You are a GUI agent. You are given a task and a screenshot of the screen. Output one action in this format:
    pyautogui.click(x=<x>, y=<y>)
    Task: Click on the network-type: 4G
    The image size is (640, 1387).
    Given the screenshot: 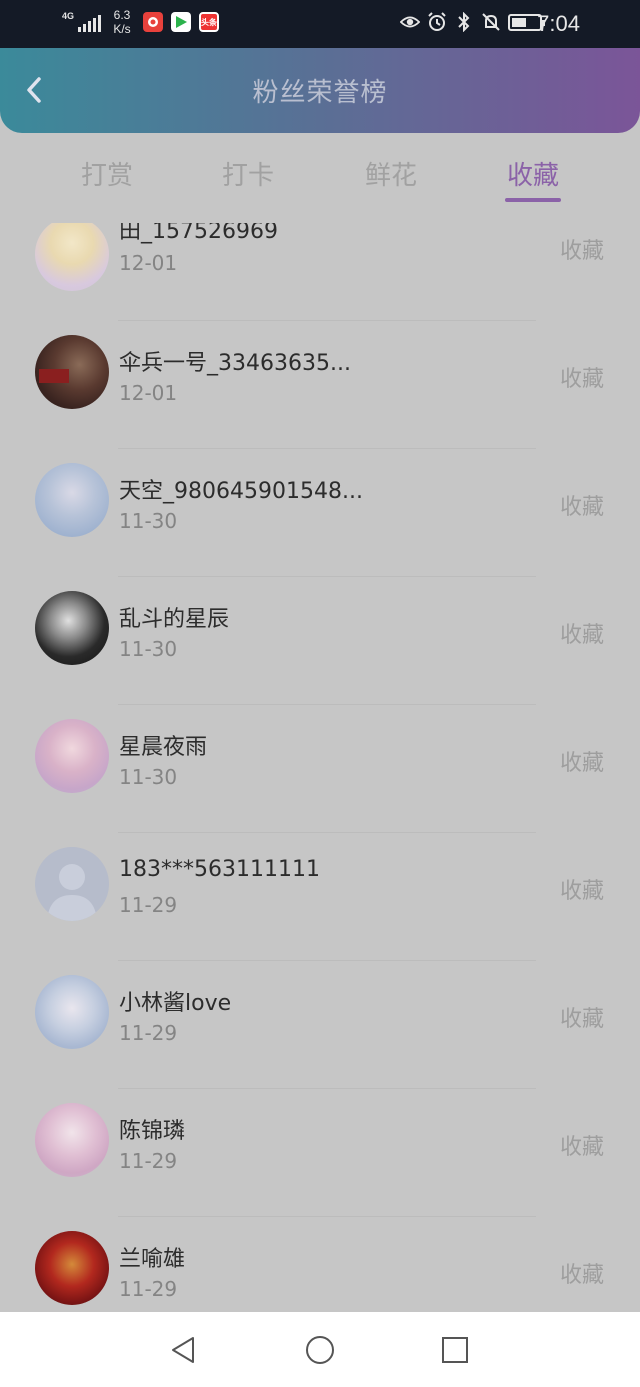 What is the action you would take?
    pyautogui.click(x=68, y=16)
    